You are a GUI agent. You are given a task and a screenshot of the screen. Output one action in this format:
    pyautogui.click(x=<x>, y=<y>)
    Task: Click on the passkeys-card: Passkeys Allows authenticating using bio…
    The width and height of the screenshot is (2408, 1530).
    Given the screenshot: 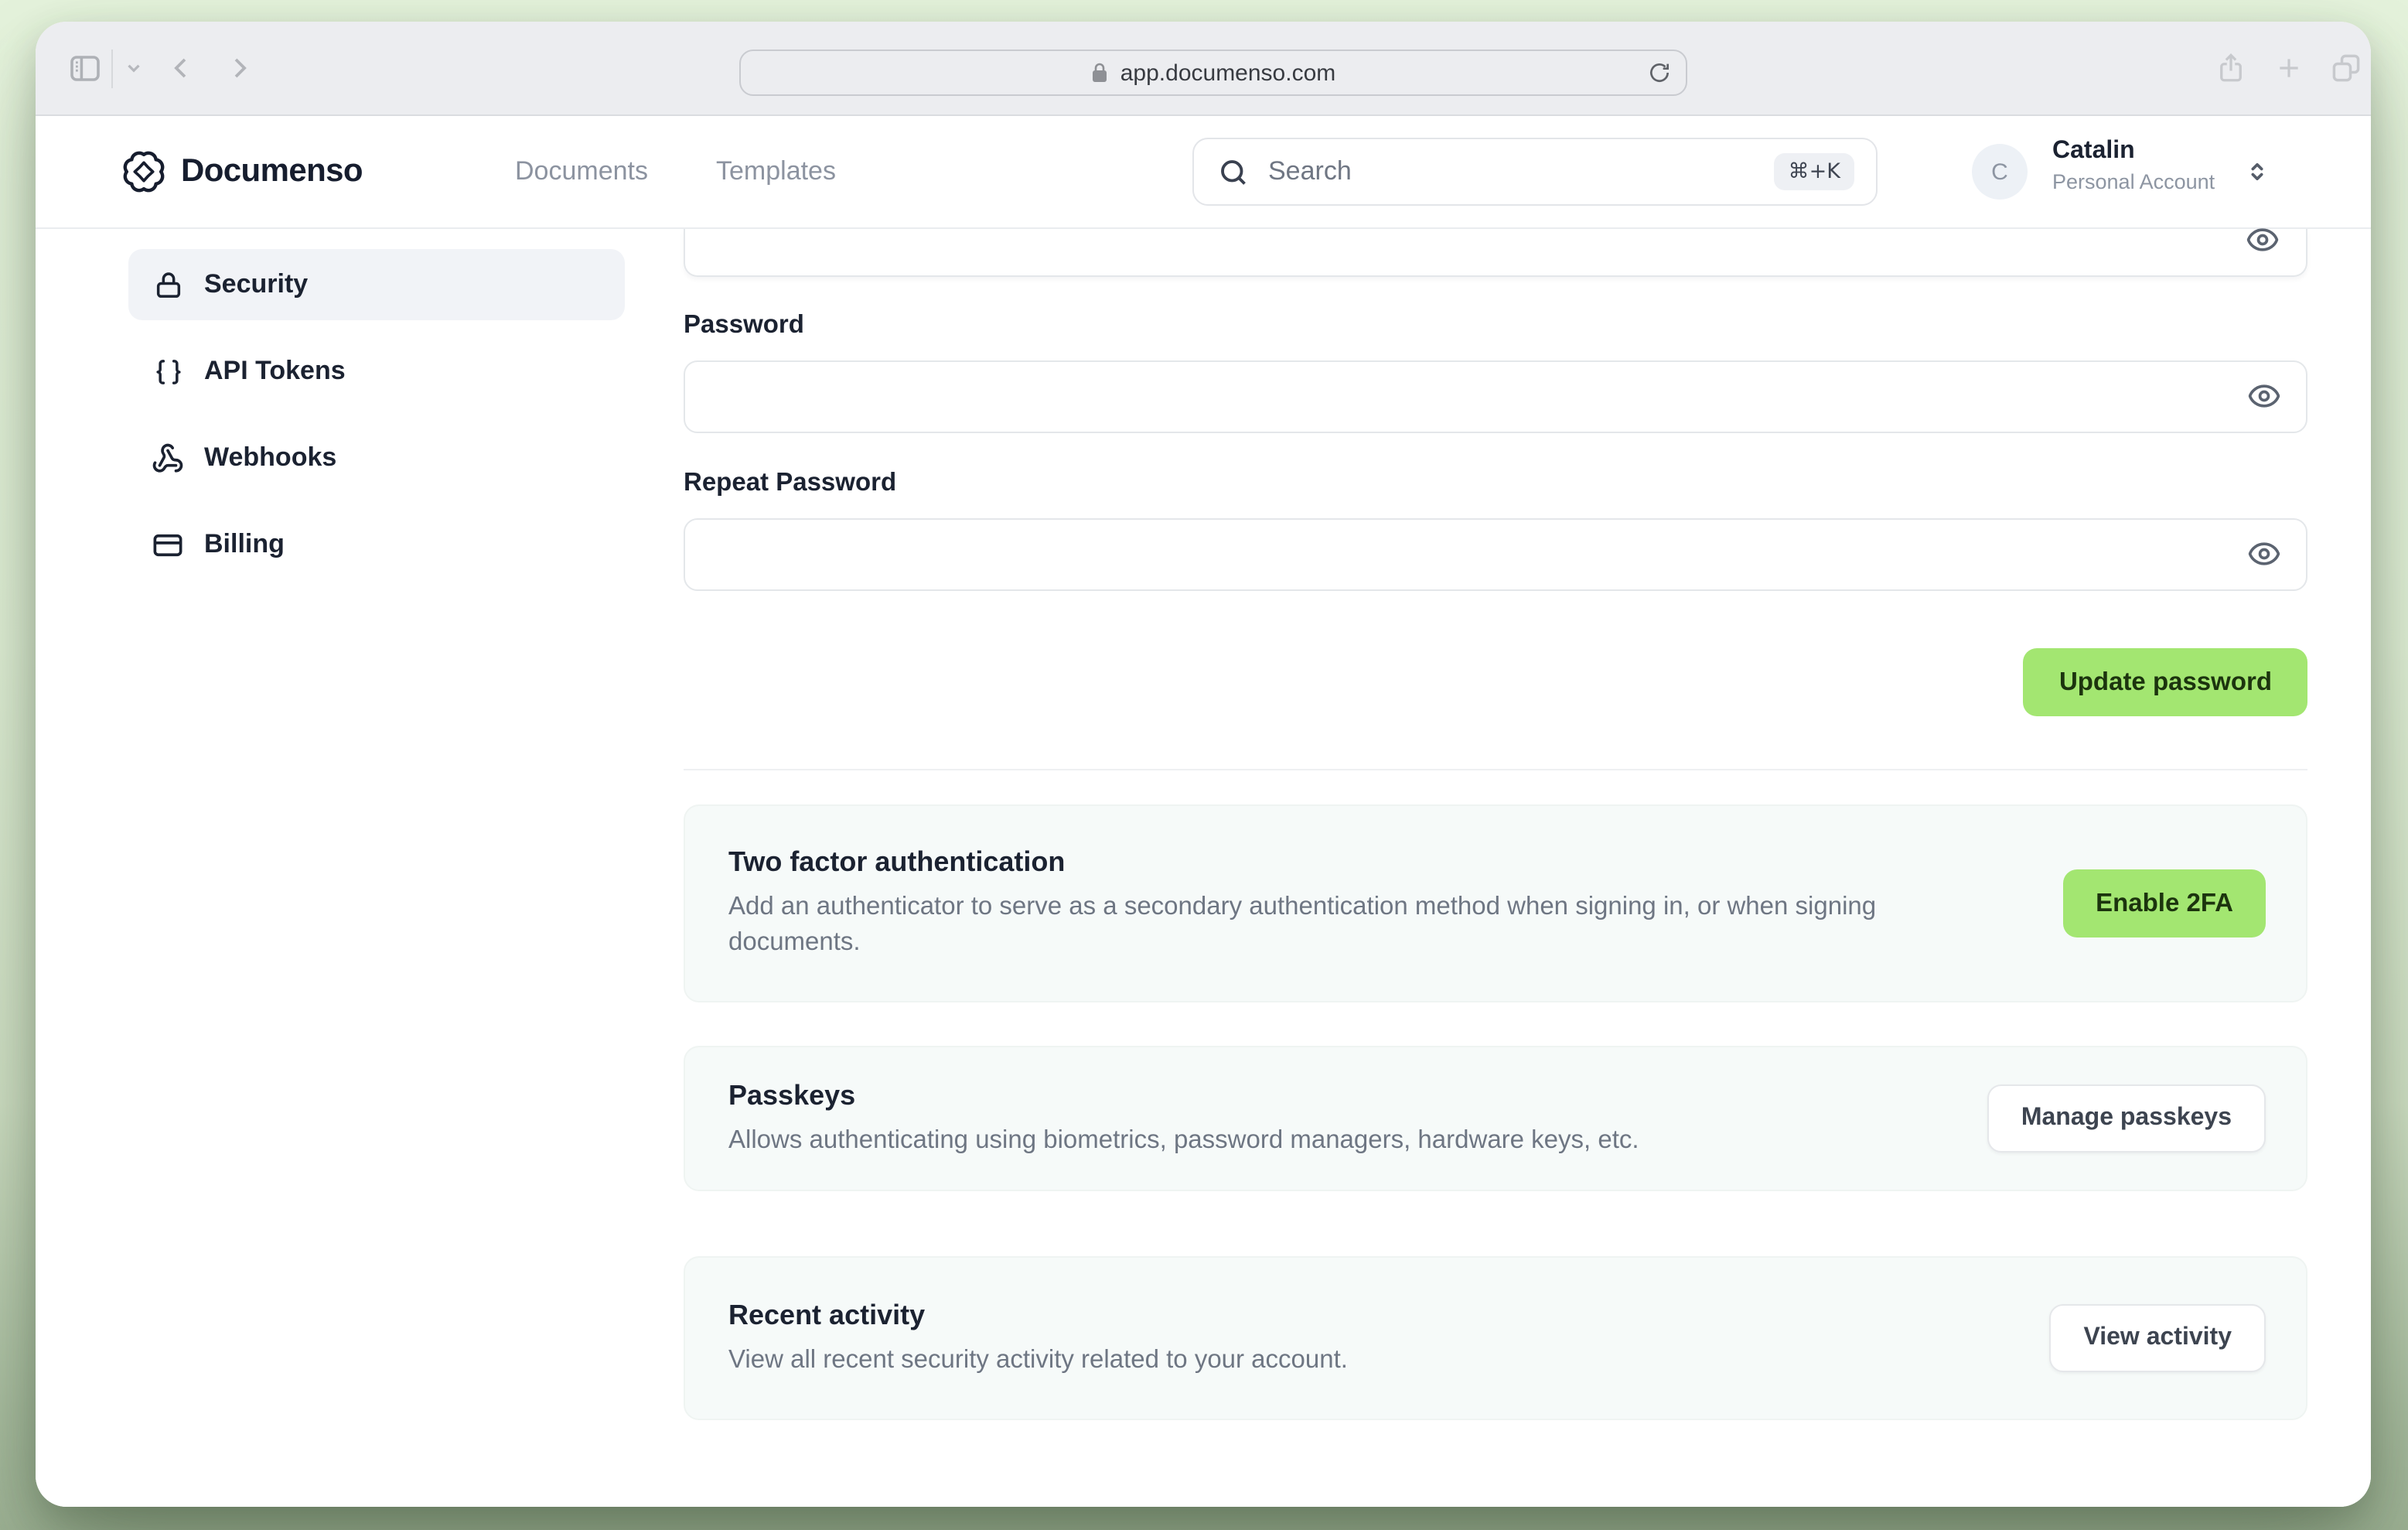 What is the action you would take?
    pyautogui.click(x=1495, y=1119)
    